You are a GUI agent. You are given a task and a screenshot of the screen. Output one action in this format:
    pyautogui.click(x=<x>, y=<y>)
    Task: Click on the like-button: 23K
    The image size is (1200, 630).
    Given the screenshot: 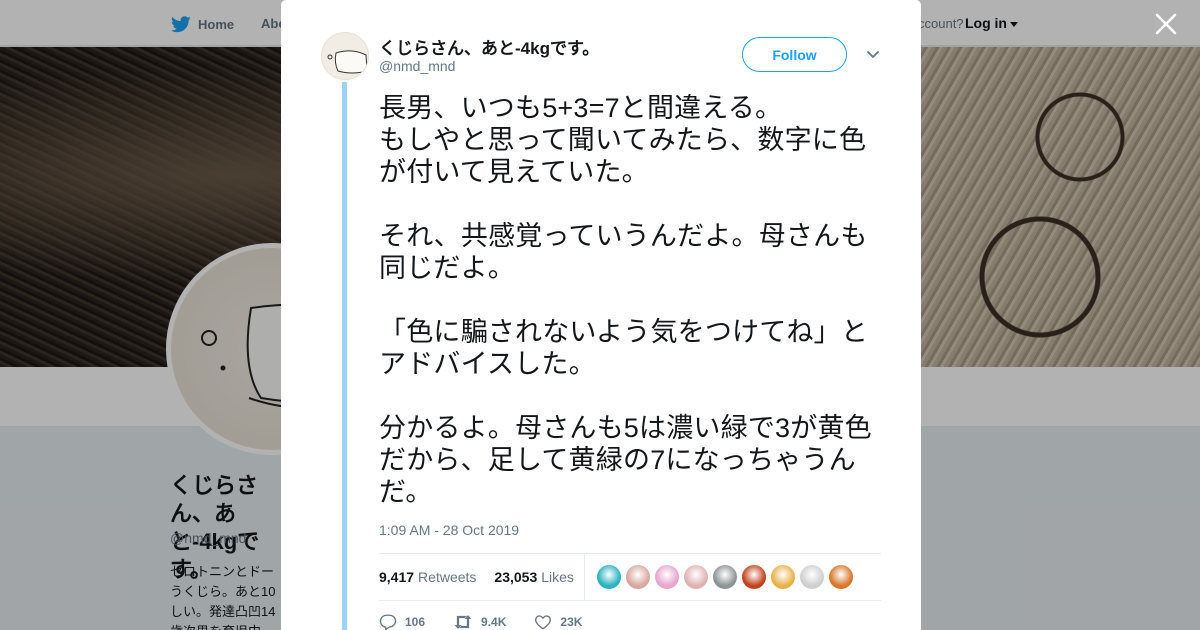 What is the action you would take?
    pyautogui.click(x=558, y=621)
    